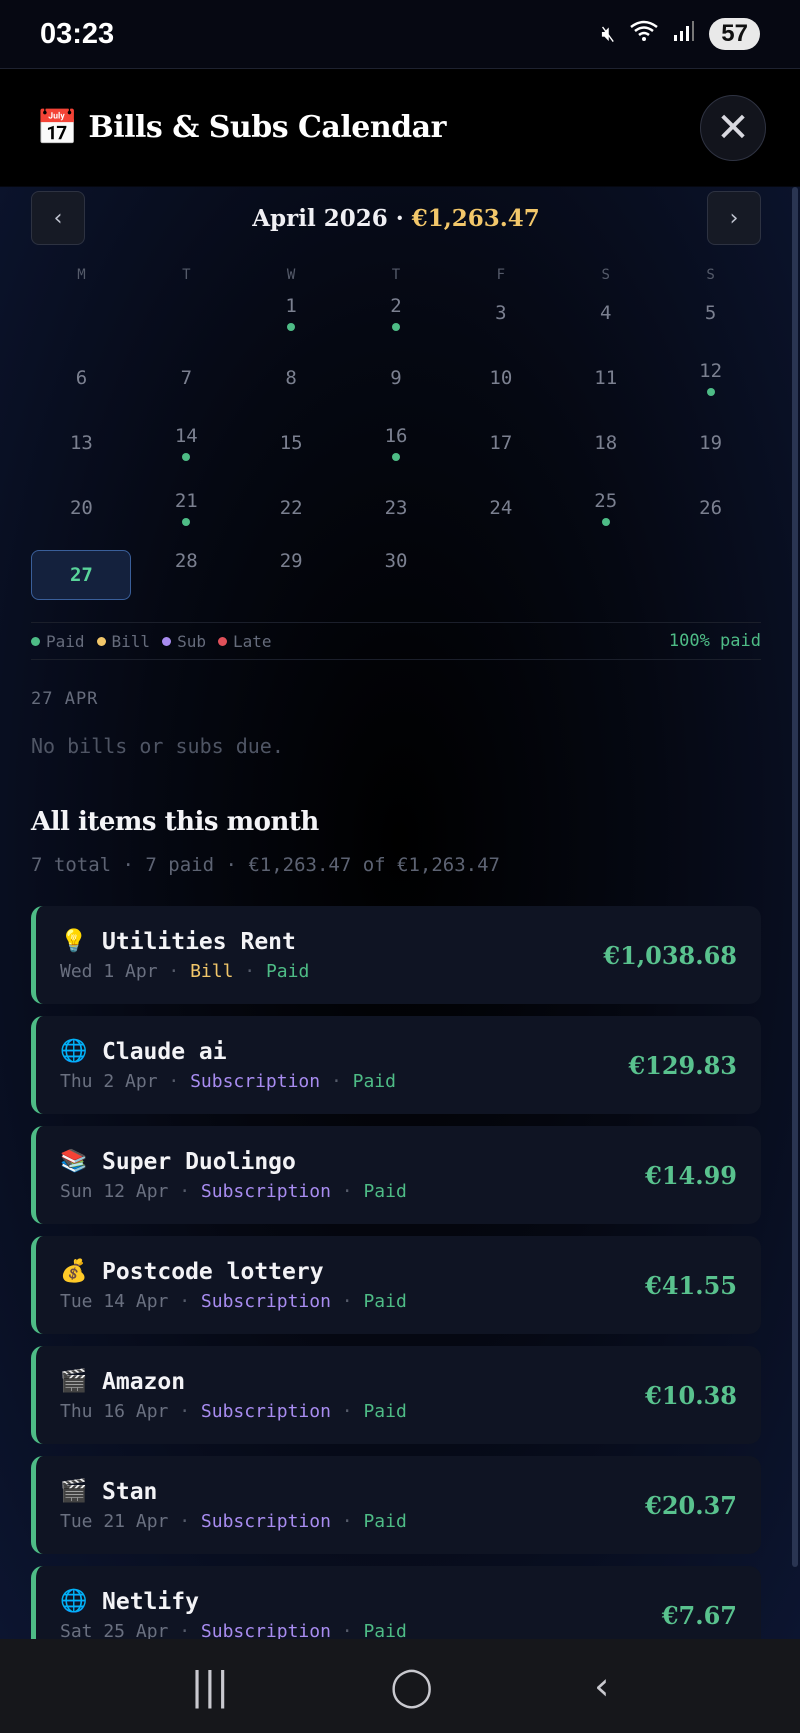 The height and width of the screenshot is (1733, 800). I want to click on legend-item: Late, so click(244, 641).